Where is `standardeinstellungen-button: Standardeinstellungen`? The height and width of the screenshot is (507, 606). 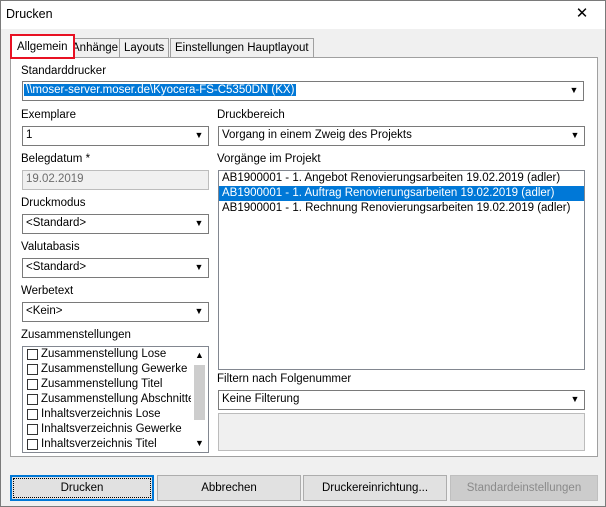 standardeinstellungen-button: Standardeinstellungen is located at coordinates (524, 488).